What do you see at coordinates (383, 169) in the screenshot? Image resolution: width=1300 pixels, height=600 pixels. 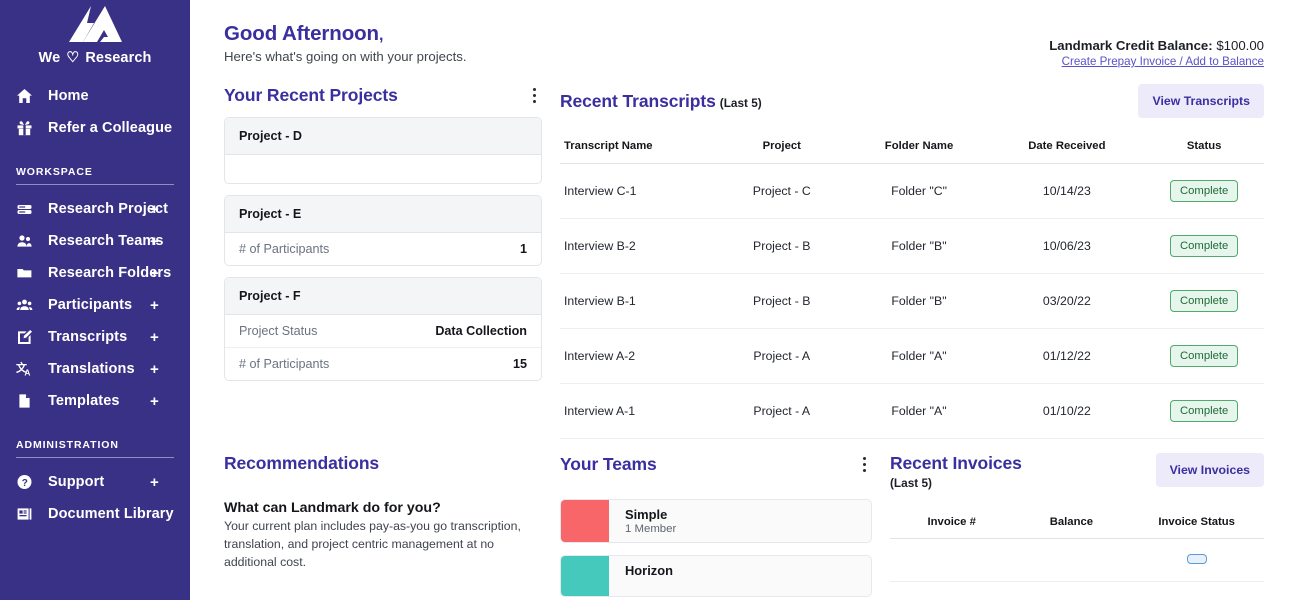 I see `project-card-body-empty` at bounding box center [383, 169].